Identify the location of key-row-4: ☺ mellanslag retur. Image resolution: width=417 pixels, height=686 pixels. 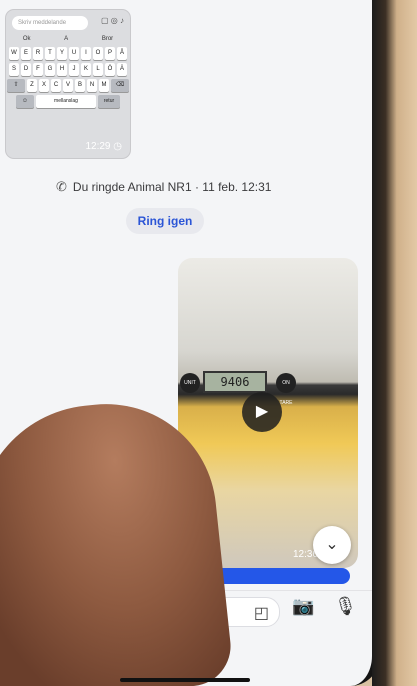
(68, 101).